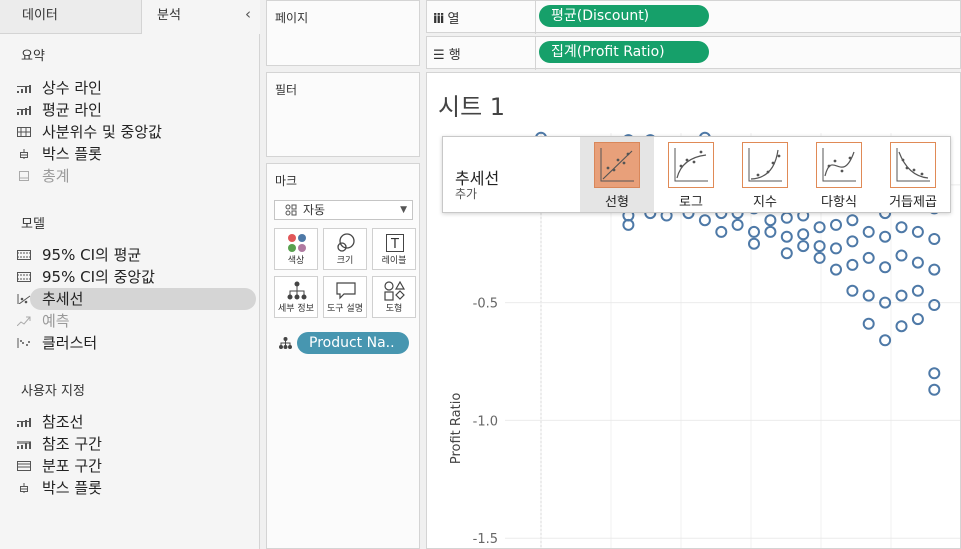 The width and height of the screenshot is (961, 549). Describe the element at coordinates (98, 277) in the screenshot. I see `model-item-label: 95% CI의 중앙값` at that location.